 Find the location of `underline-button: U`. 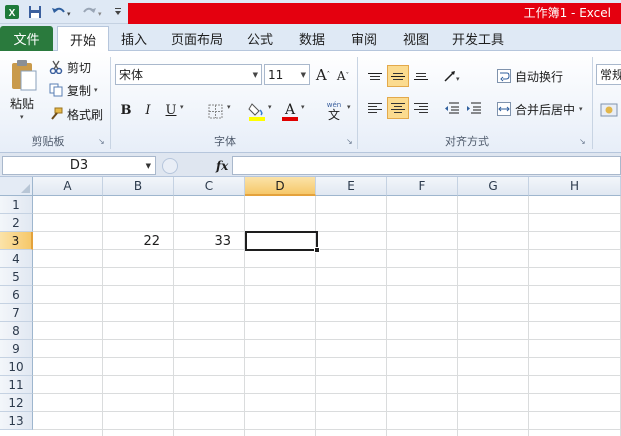

underline-button: U is located at coordinates (171, 110).